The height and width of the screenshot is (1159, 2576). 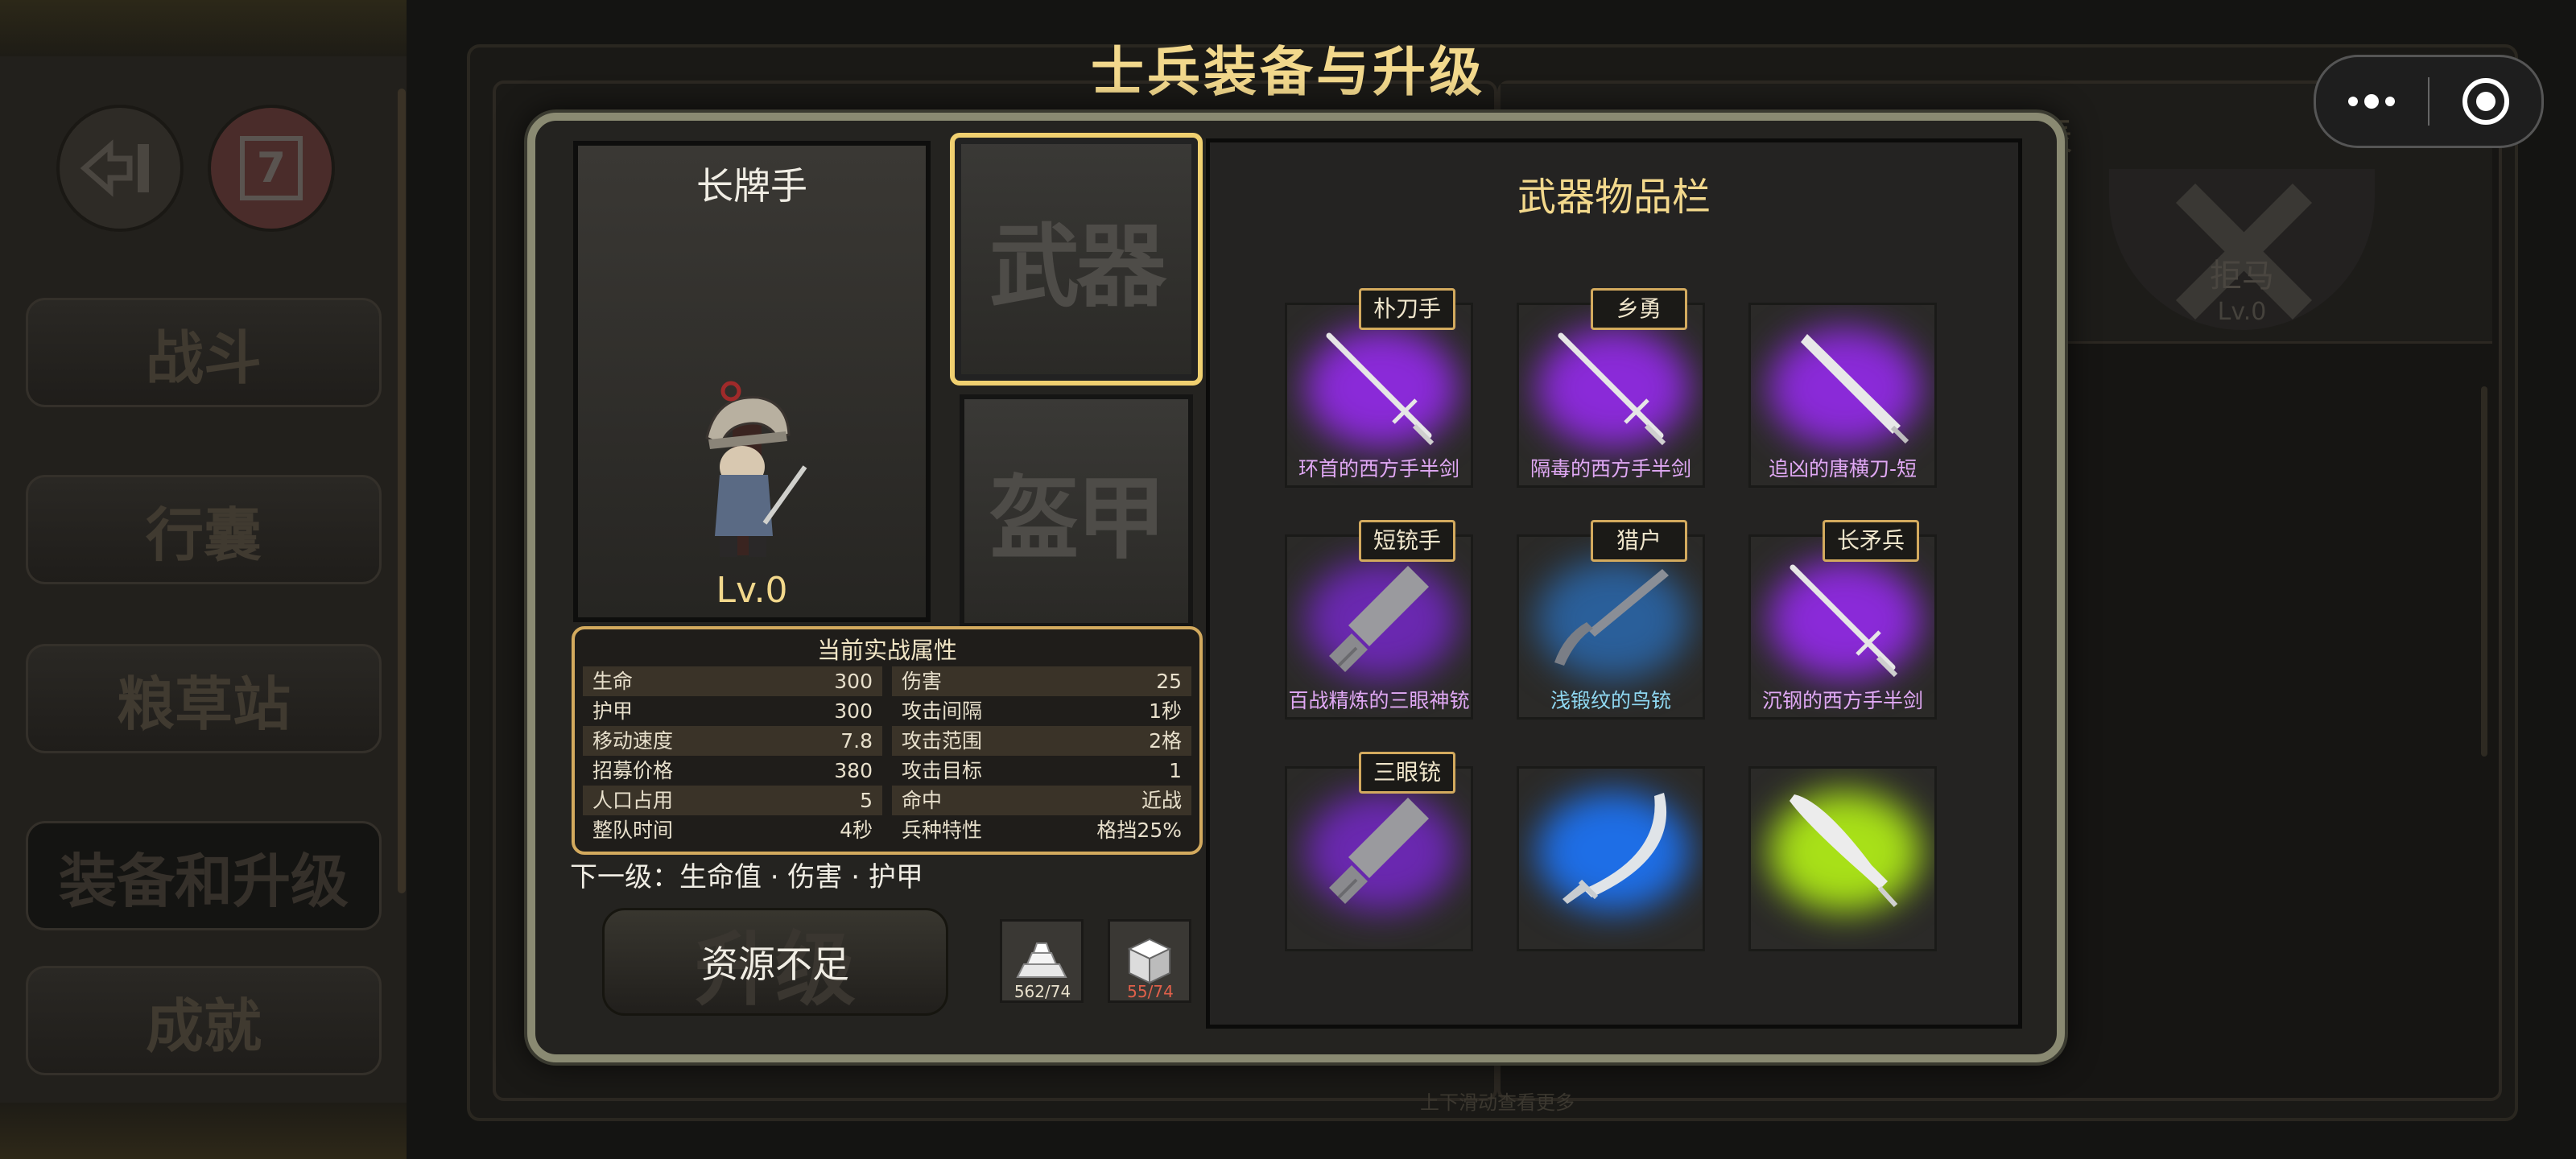 I want to click on stat-label: 伤害, so click(x=923, y=681).